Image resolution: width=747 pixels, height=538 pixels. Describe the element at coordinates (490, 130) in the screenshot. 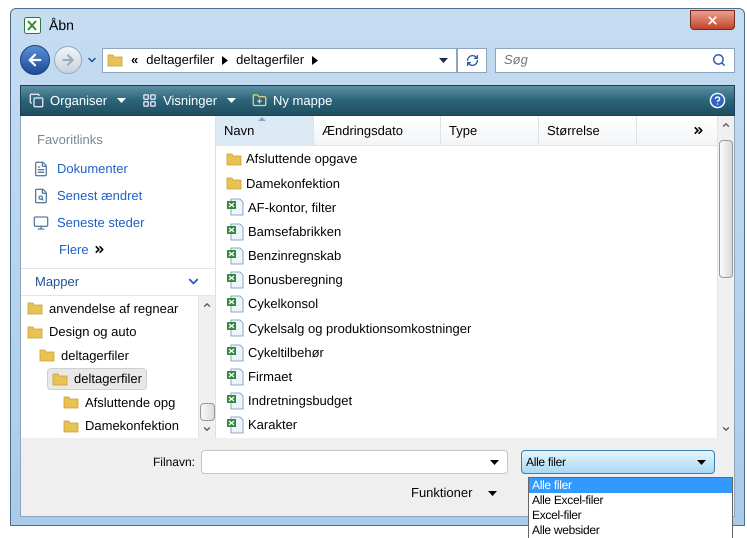

I see `column-header: Type` at that location.